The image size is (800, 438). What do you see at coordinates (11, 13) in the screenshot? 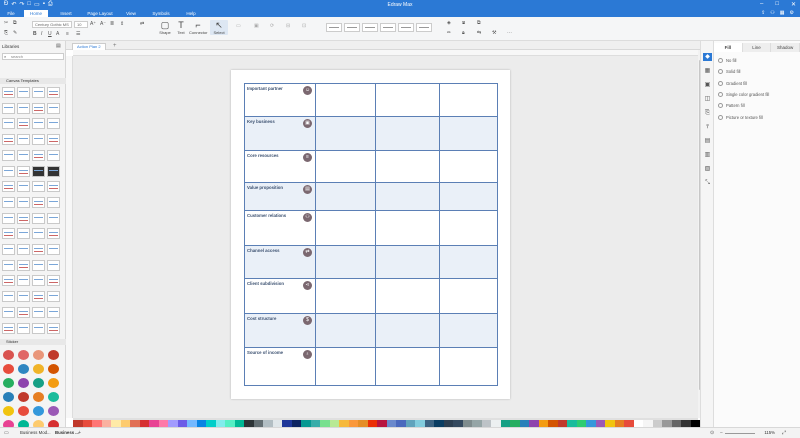
I see `menu-file: File` at bounding box center [11, 13].